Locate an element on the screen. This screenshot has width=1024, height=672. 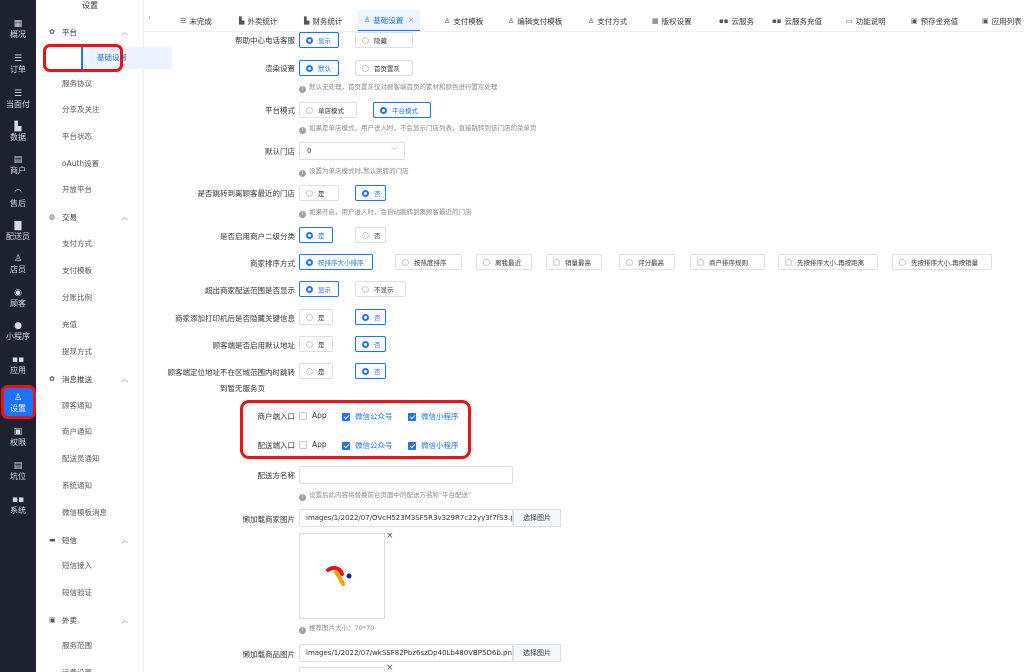
tab-finance-stats: ▙ 财务统计 is located at coordinates (323, 20).